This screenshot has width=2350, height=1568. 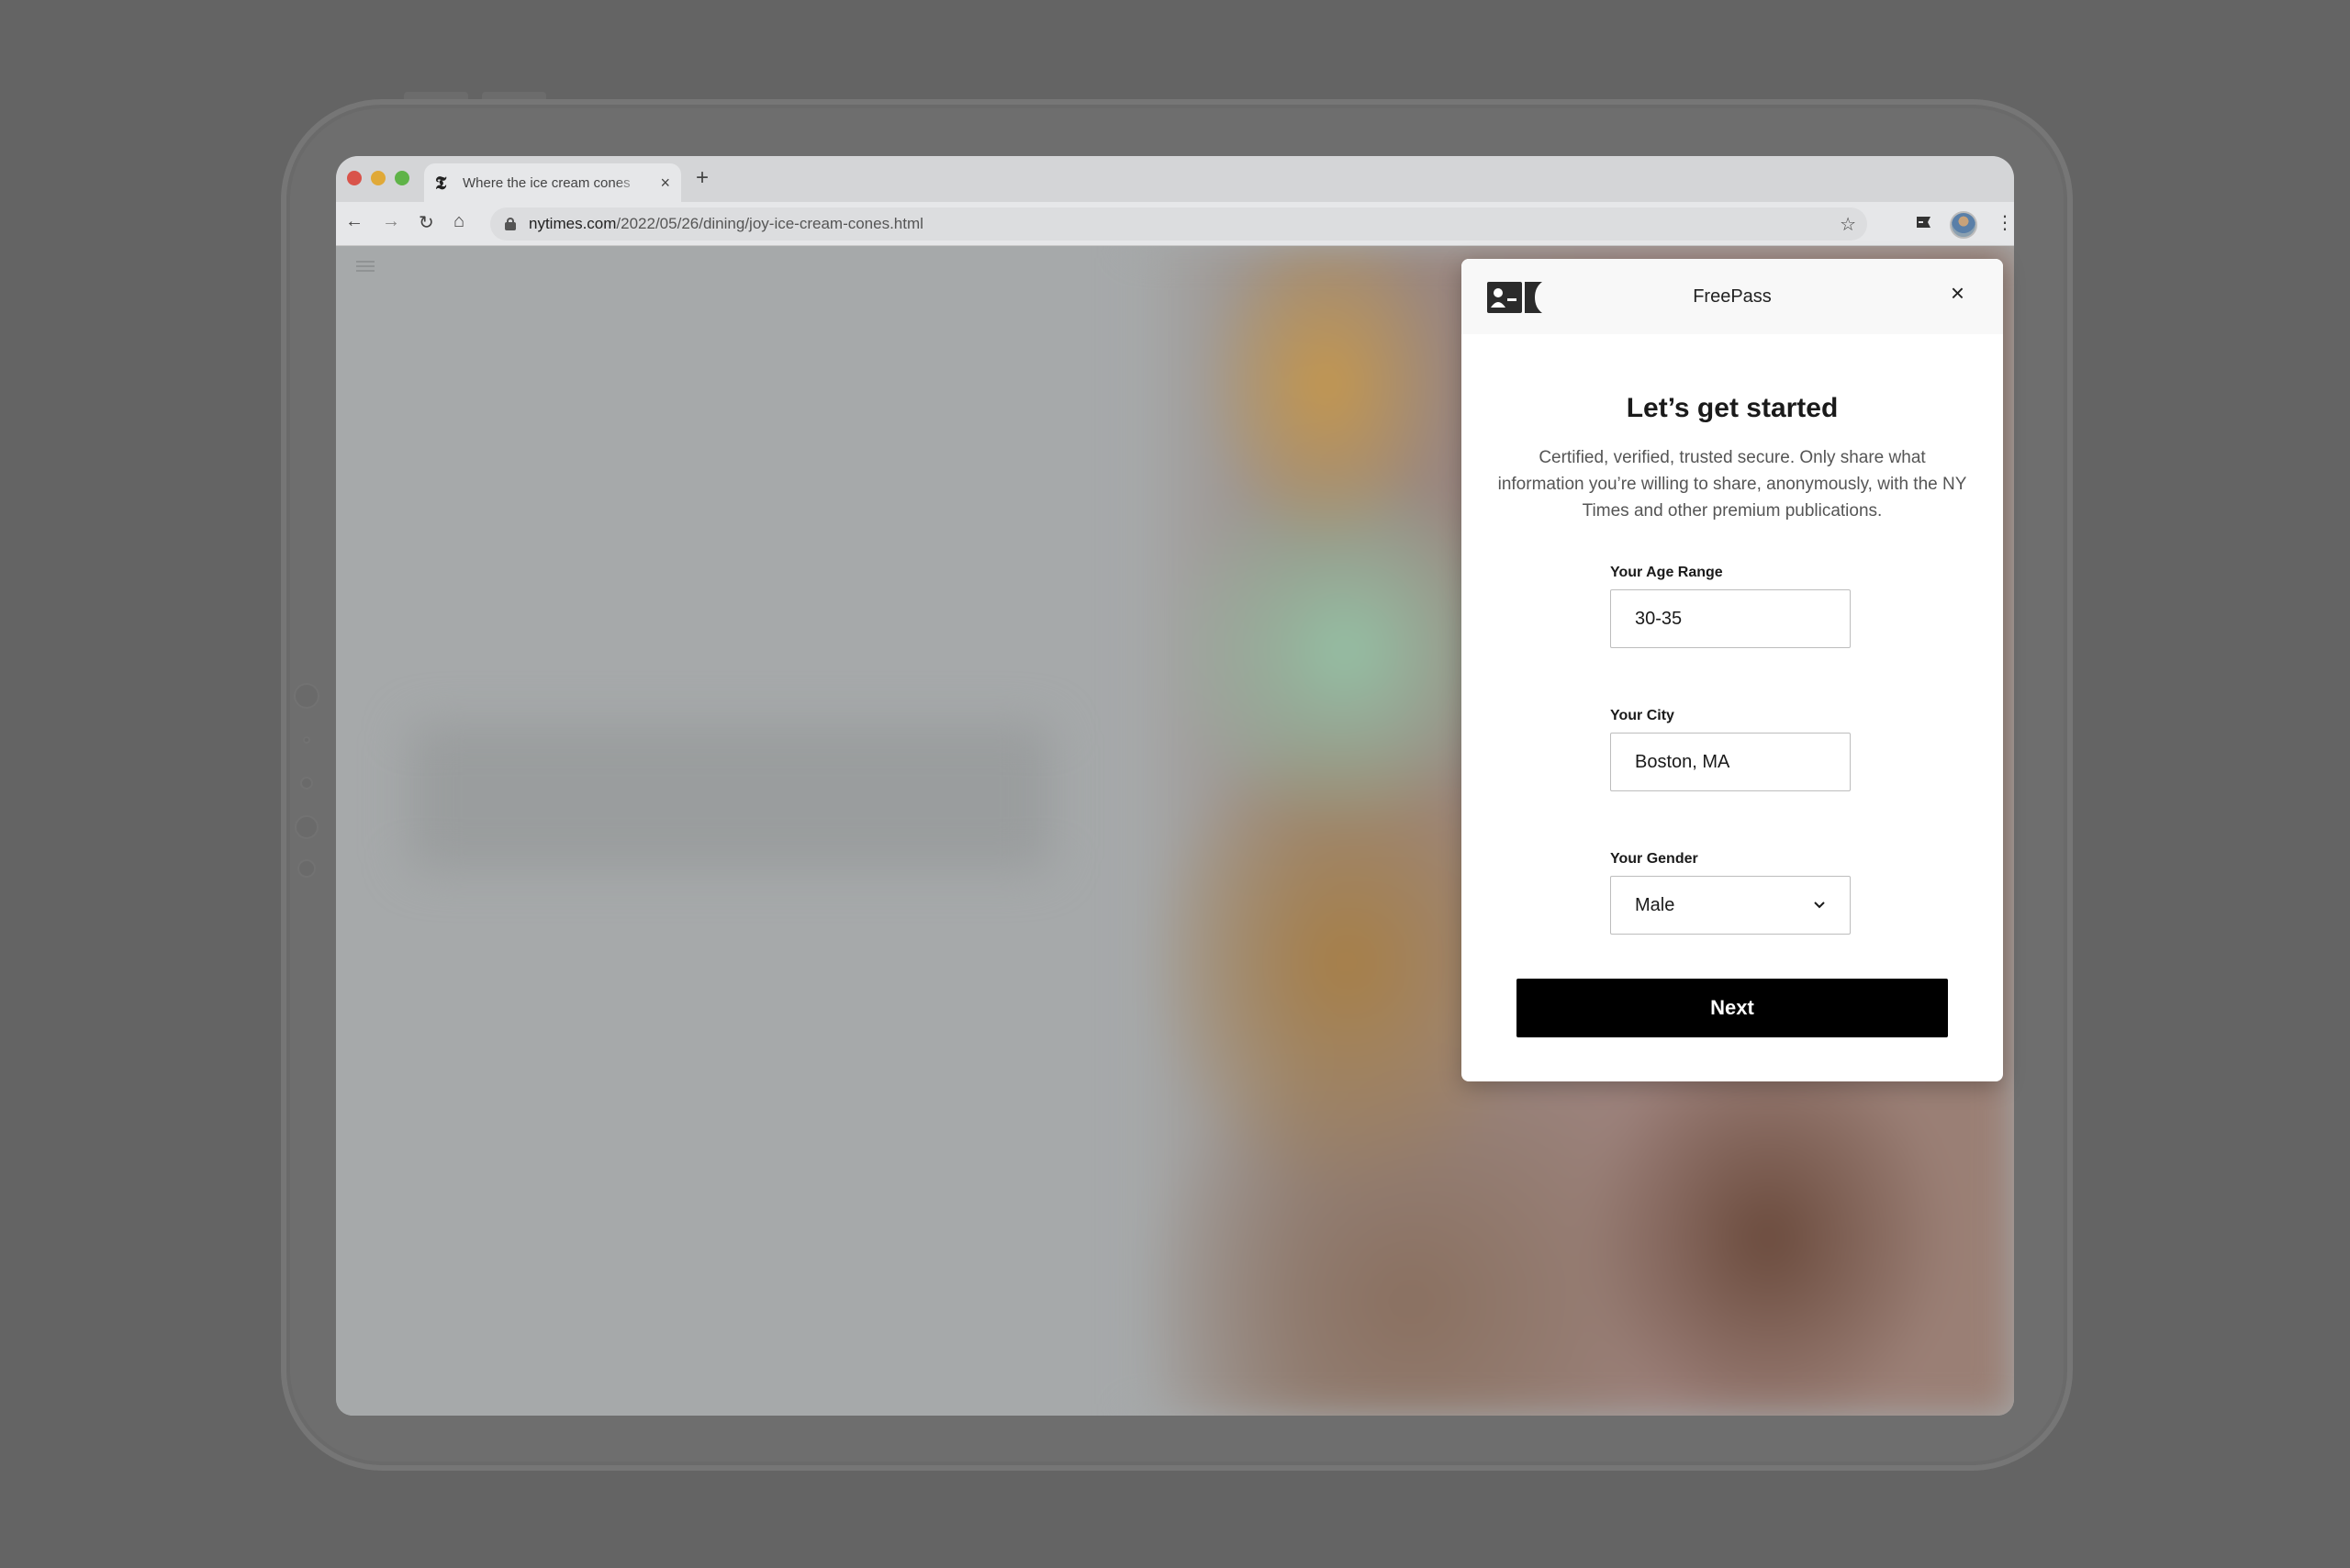 I want to click on forward-arrow-icon: →, so click(x=391, y=221).